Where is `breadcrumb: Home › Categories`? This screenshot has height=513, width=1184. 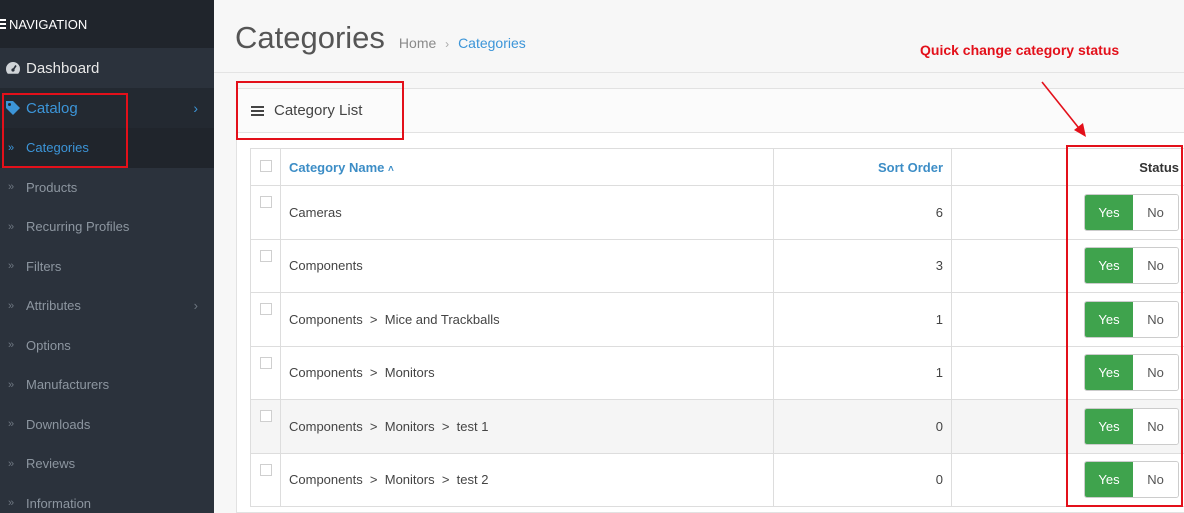 breadcrumb: Home › Categories is located at coordinates (462, 43).